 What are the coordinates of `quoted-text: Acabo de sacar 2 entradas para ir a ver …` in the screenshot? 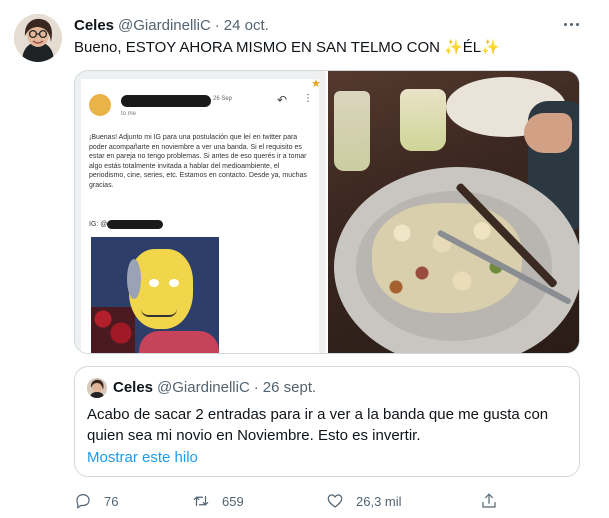 It's located at (318, 425).